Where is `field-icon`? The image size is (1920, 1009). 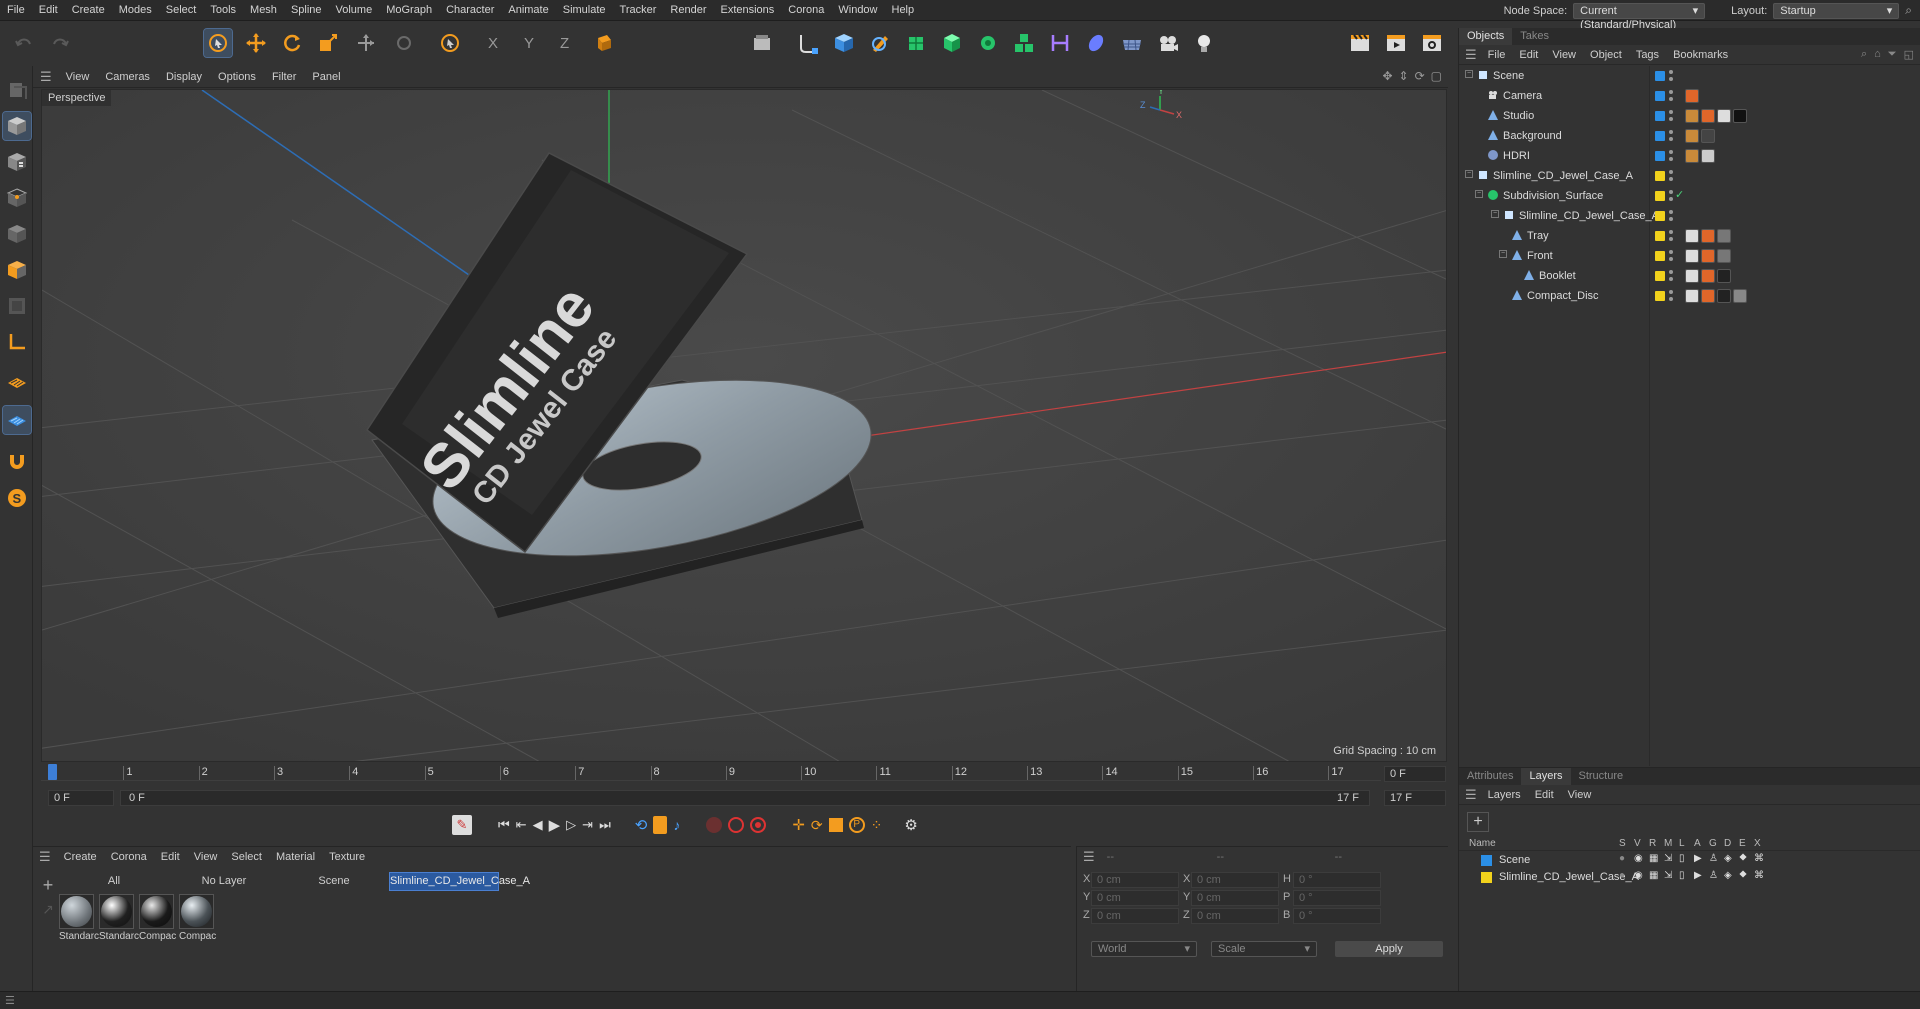
field-icon is located at coordinates (1096, 43).